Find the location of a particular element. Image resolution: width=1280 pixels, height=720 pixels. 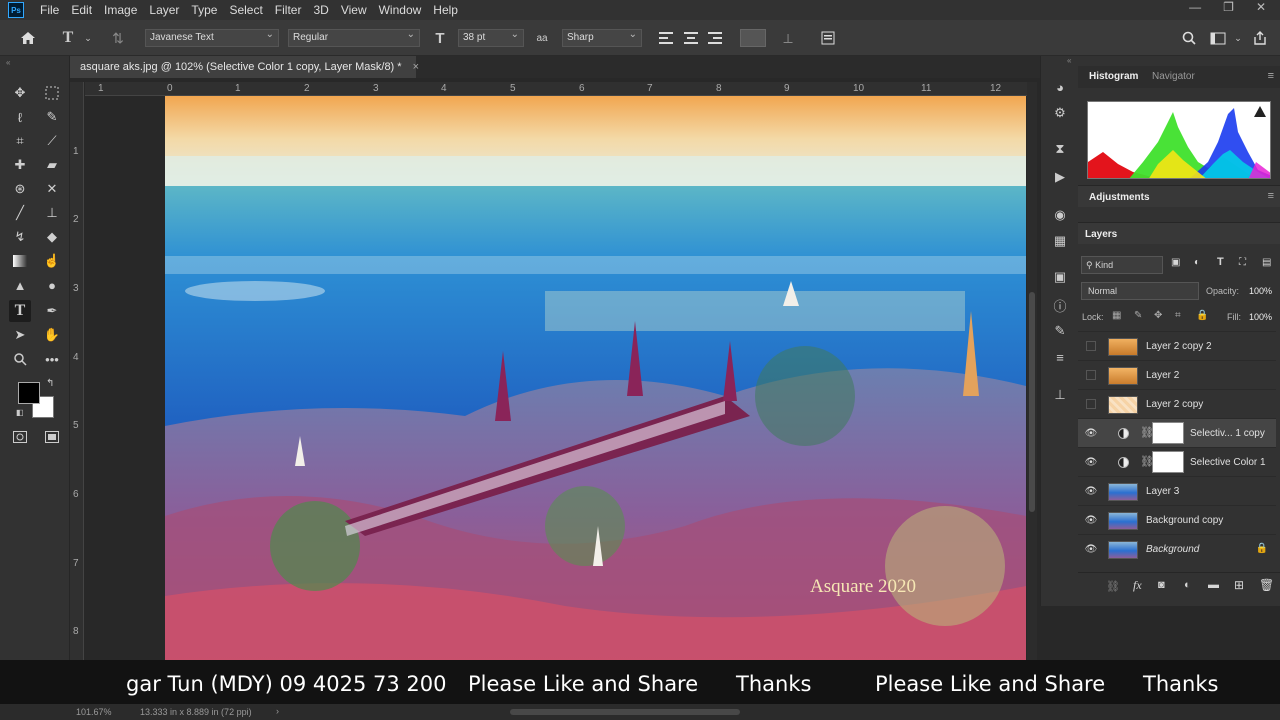

zoom-level: 101.67% is located at coordinates (94, 712).